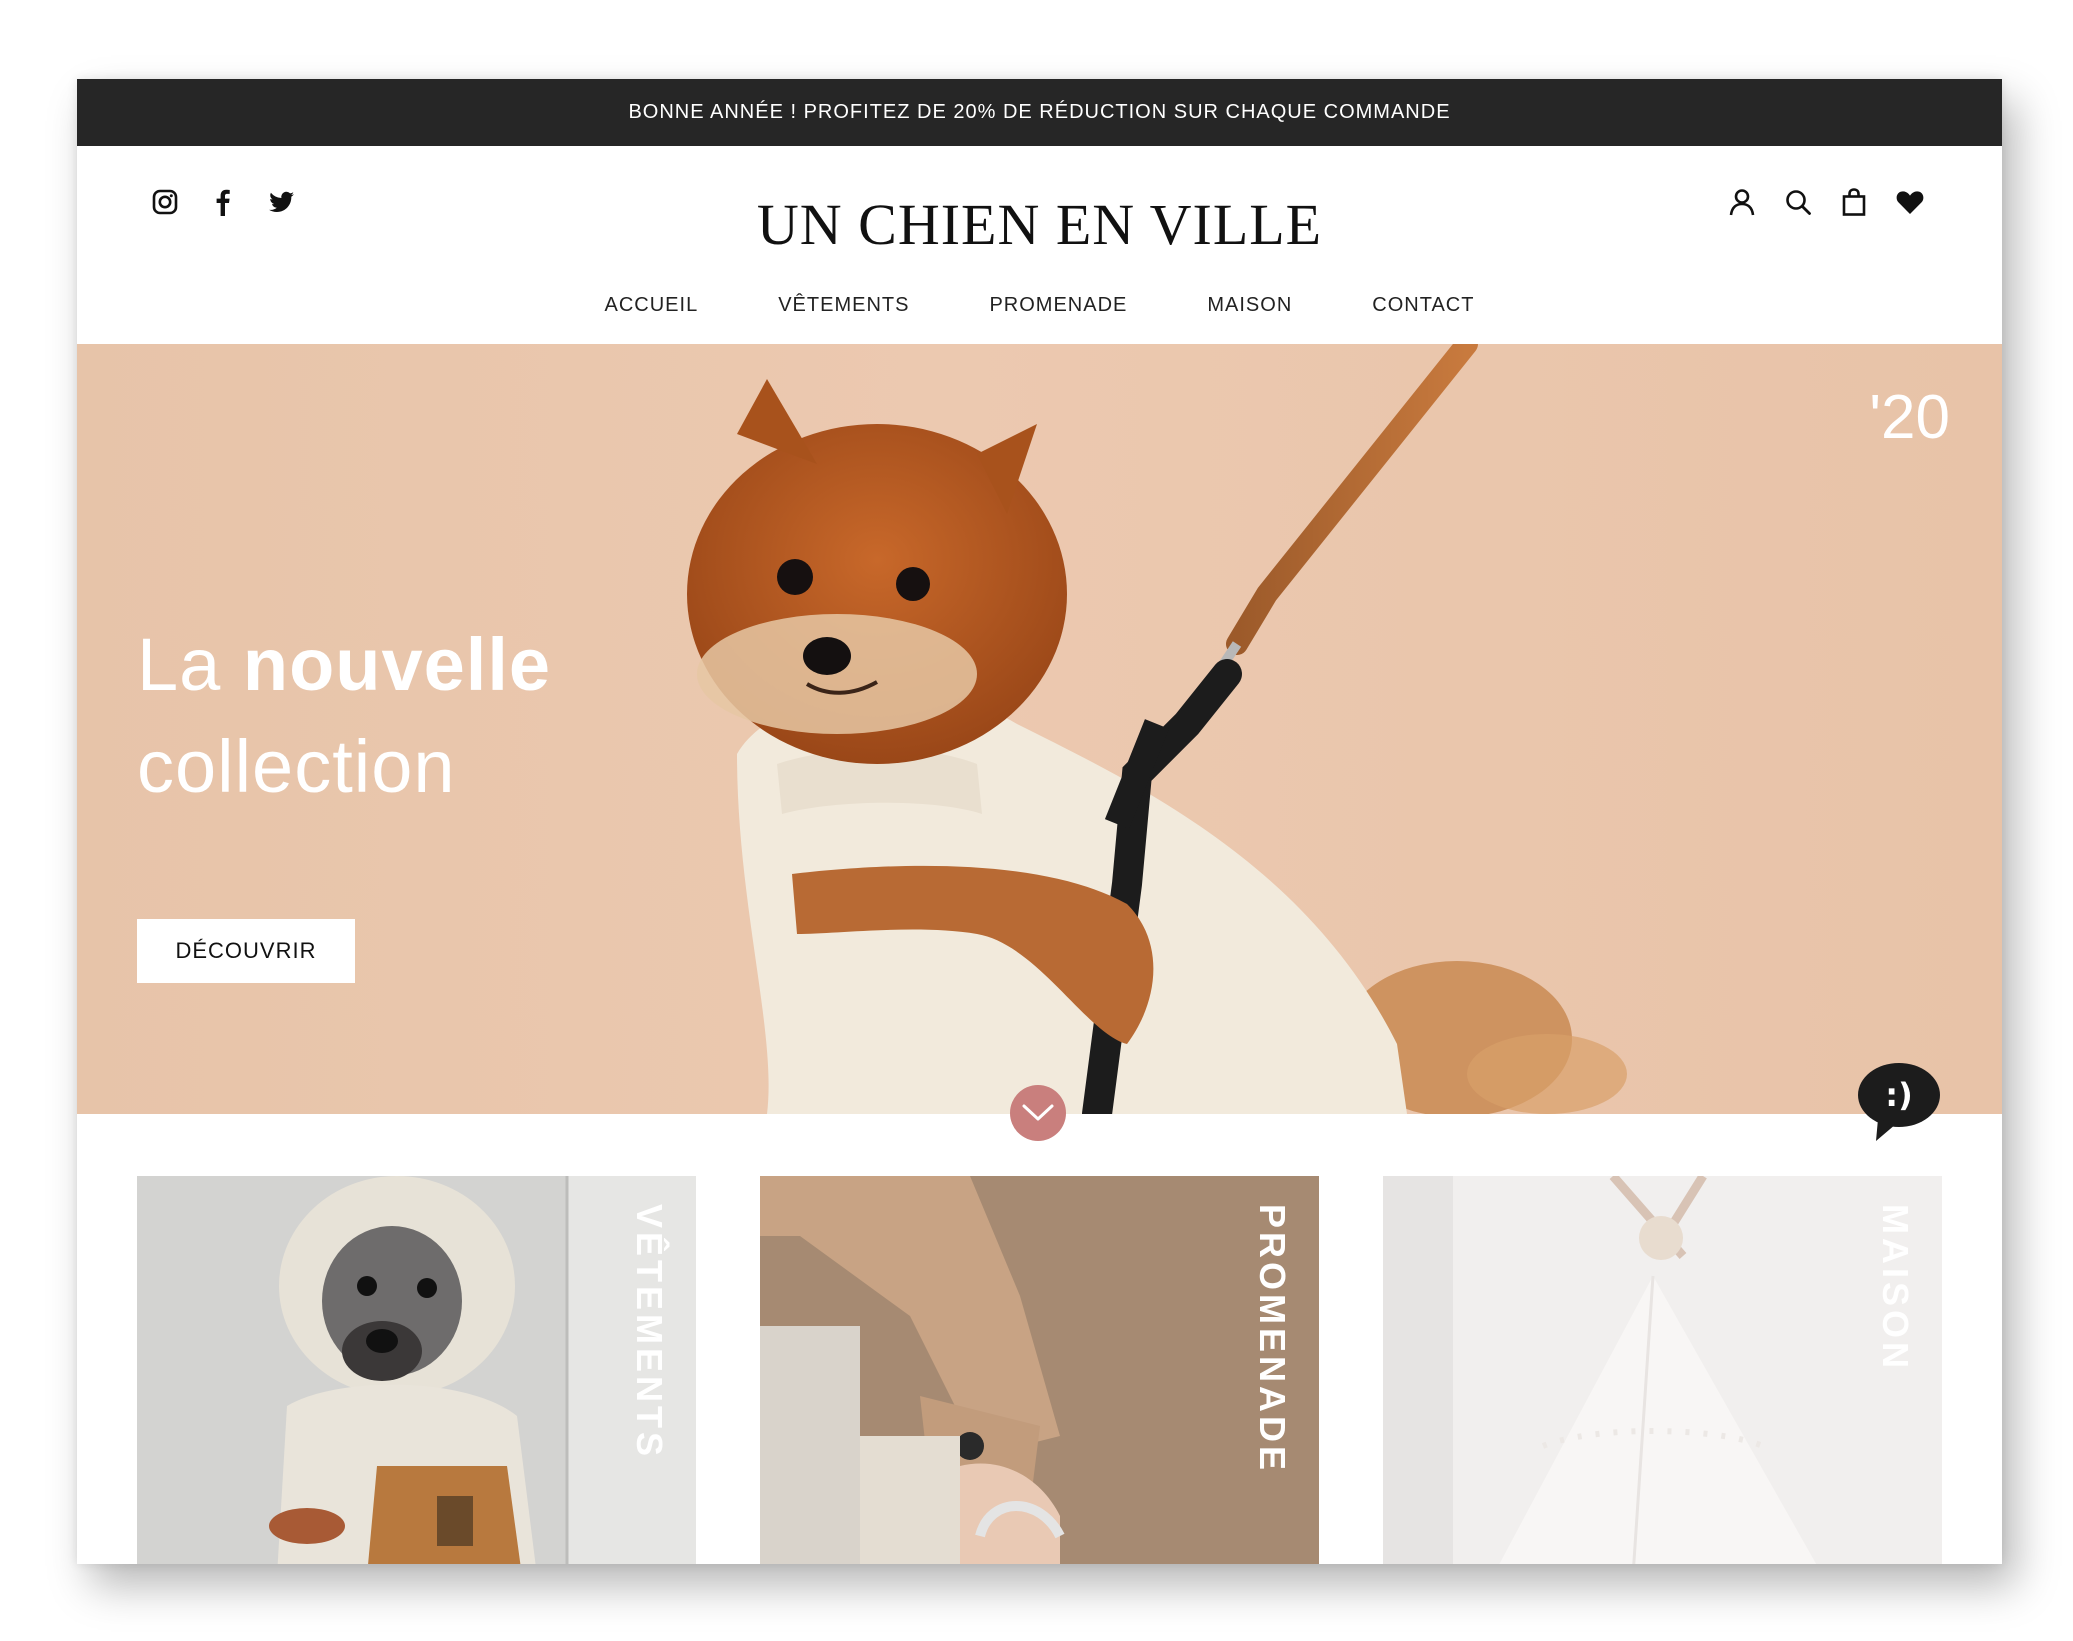 This screenshot has width=2073, height=1641. I want to click on category-card-vetements: VÊTEMENTS, so click(416, 1370).